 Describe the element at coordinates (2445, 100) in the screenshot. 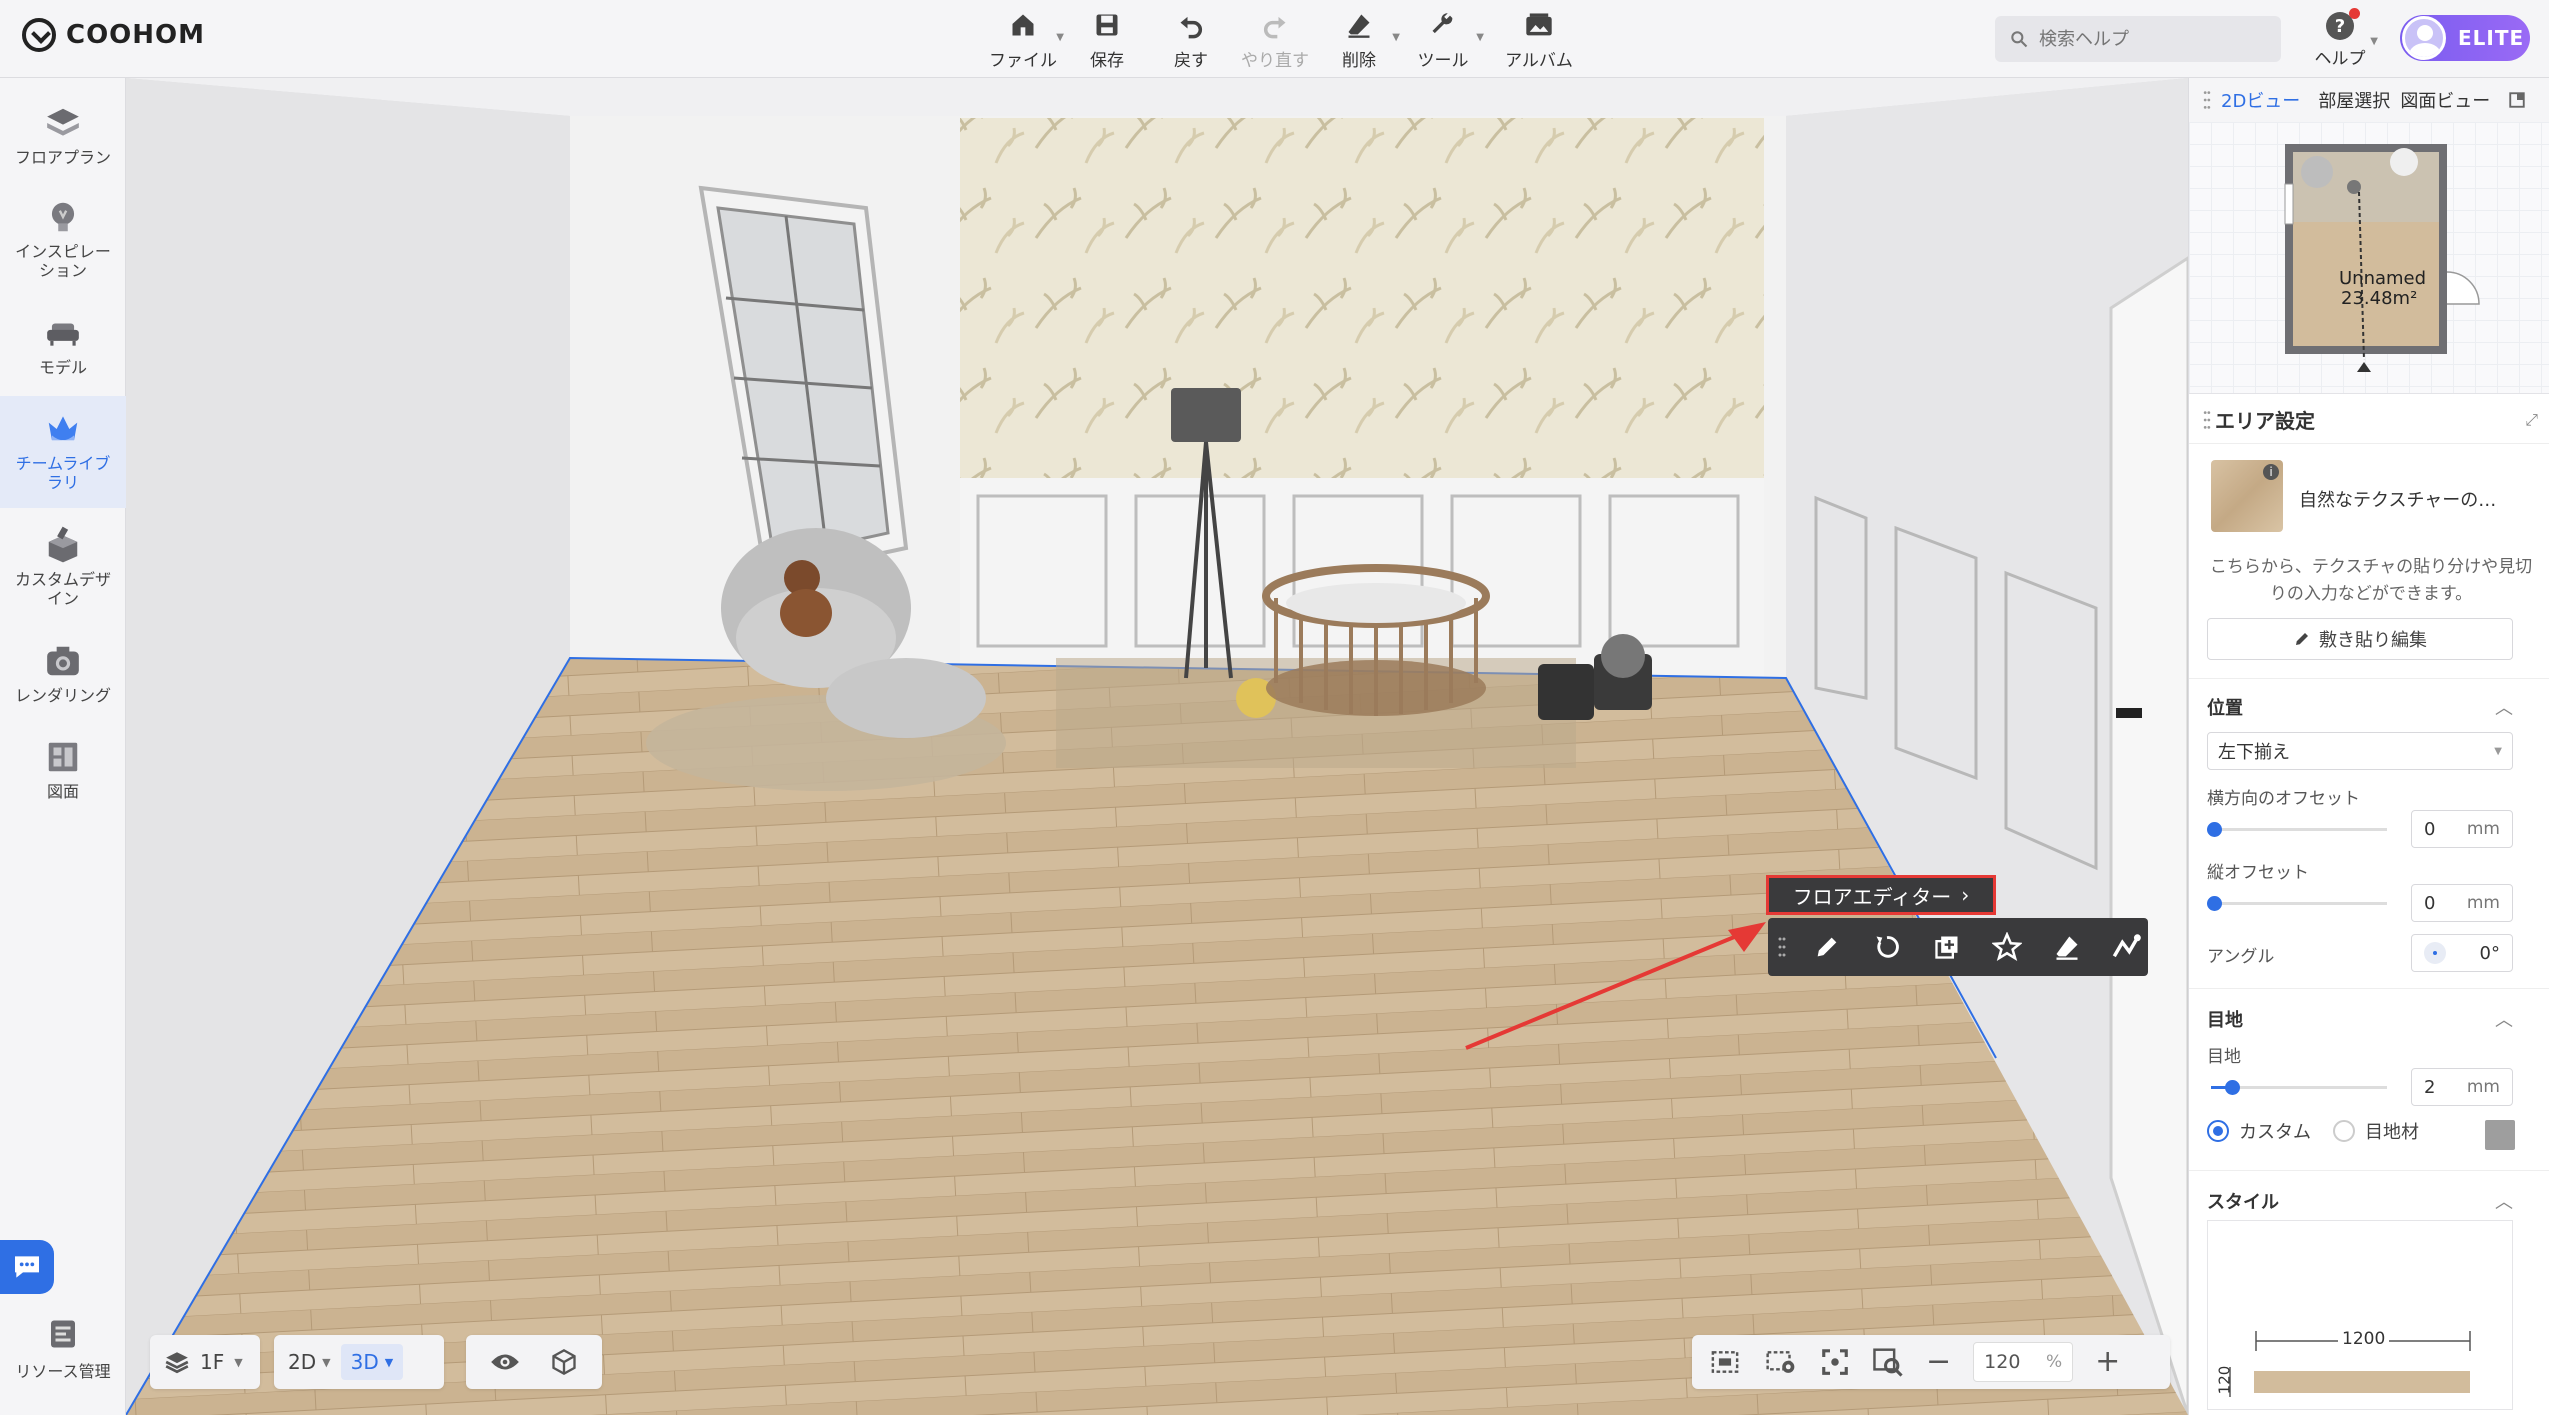

I see `tab-drawing-view: 図面ビュー` at that location.